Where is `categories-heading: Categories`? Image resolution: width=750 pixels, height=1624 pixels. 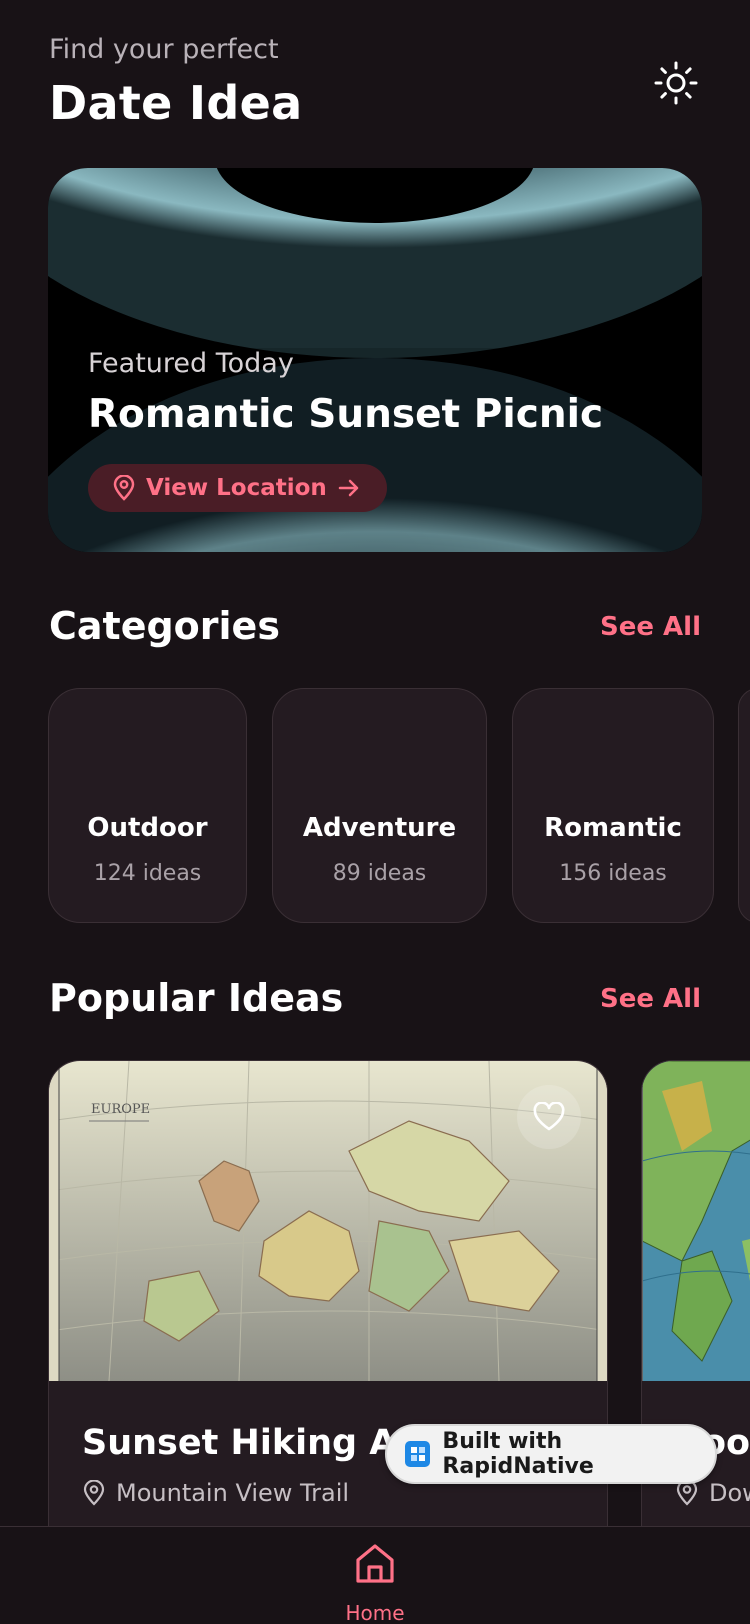
categories-heading: Categories is located at coordinates (164, 626).